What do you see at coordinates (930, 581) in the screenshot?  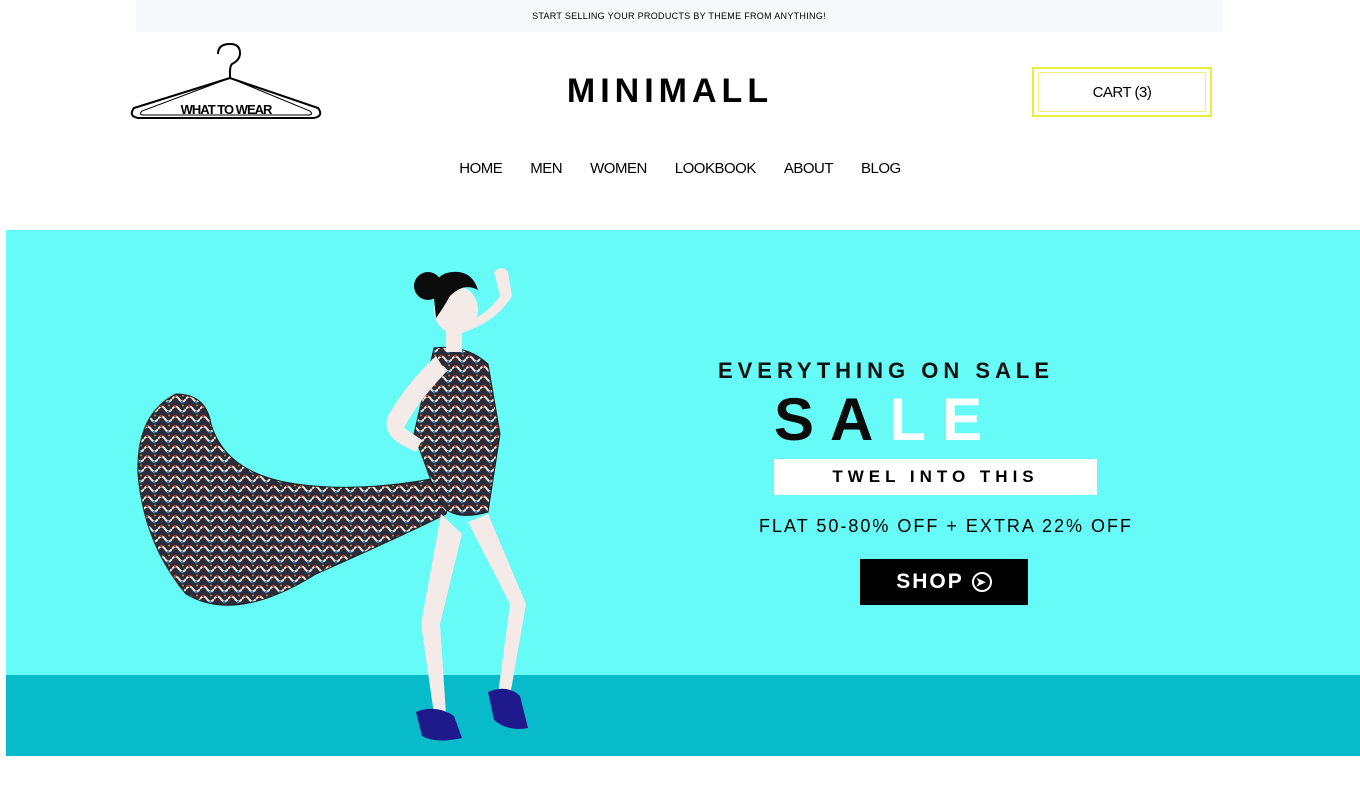 I see `shop-button-label: SHOP` at bounding box center [930, 581].